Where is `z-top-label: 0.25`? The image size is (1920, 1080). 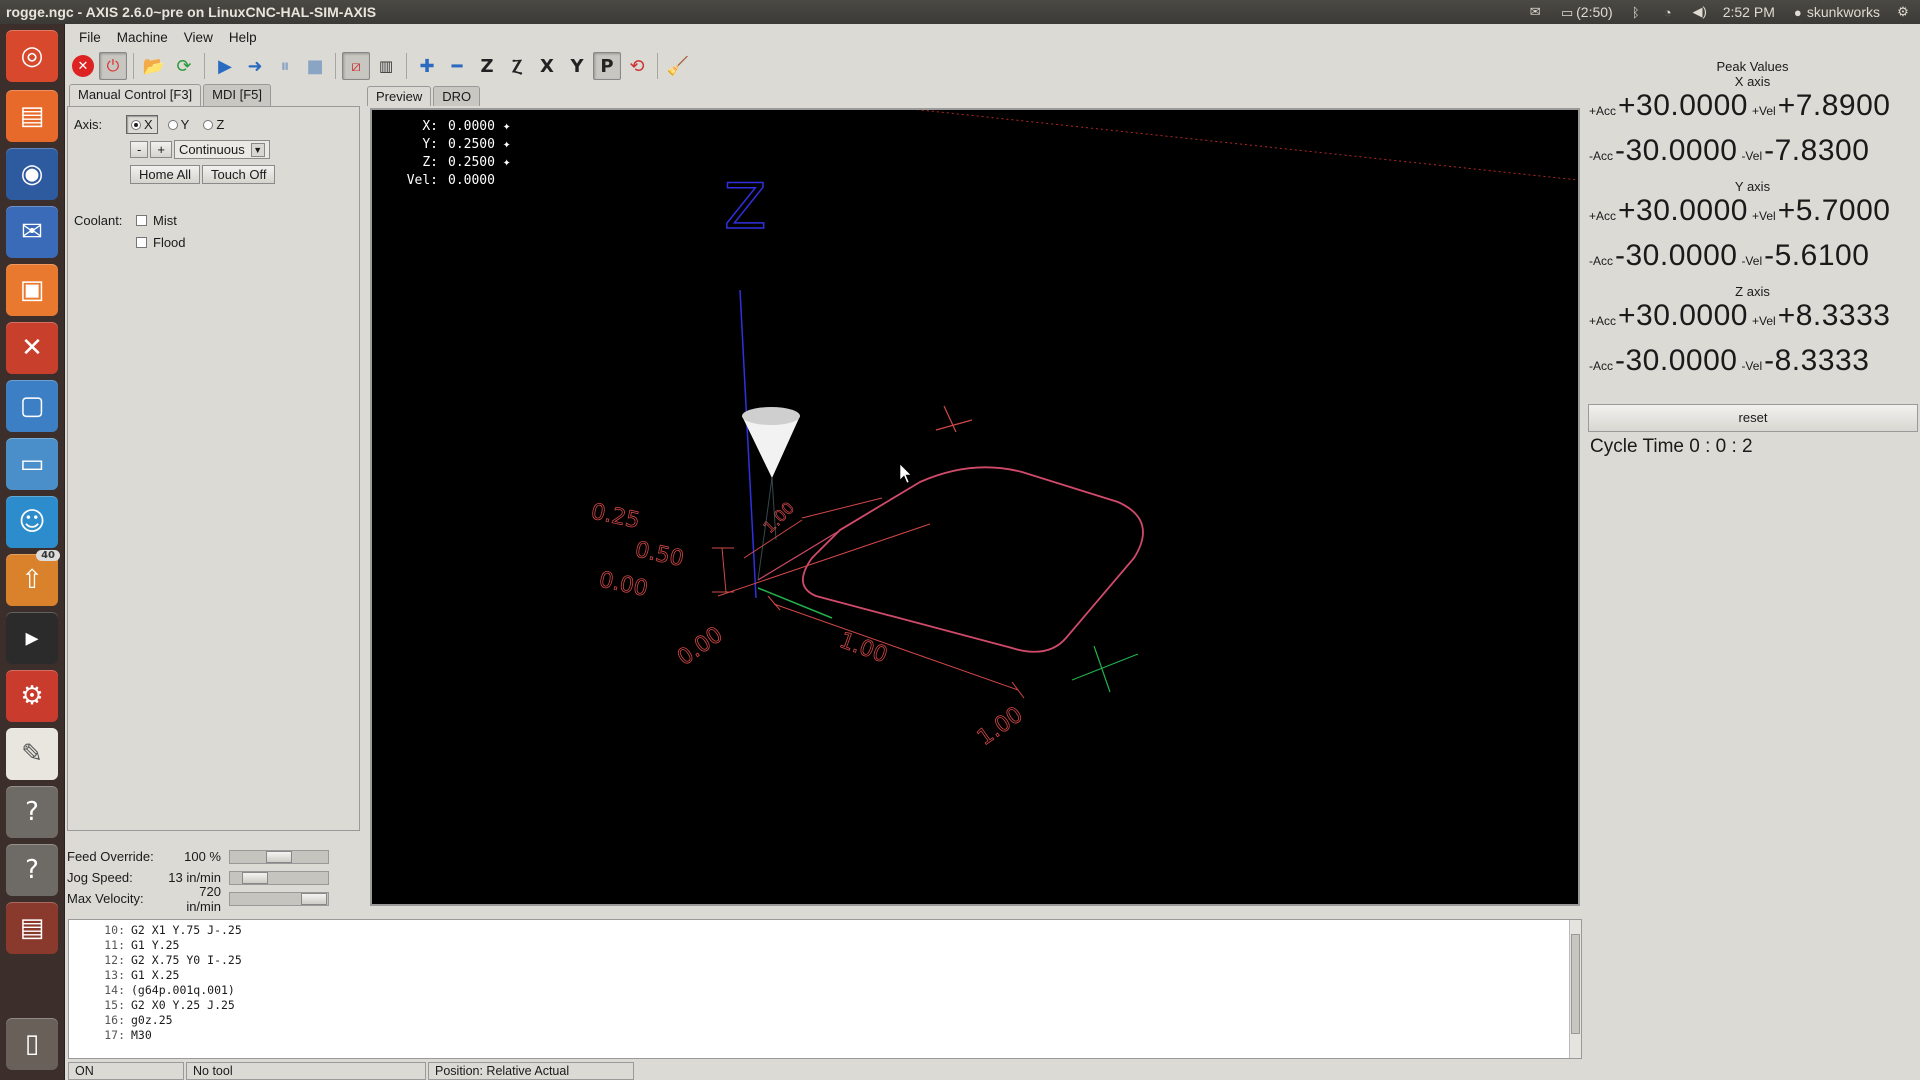
z-top-label: 0.25 is located at coordinates (615, 516).